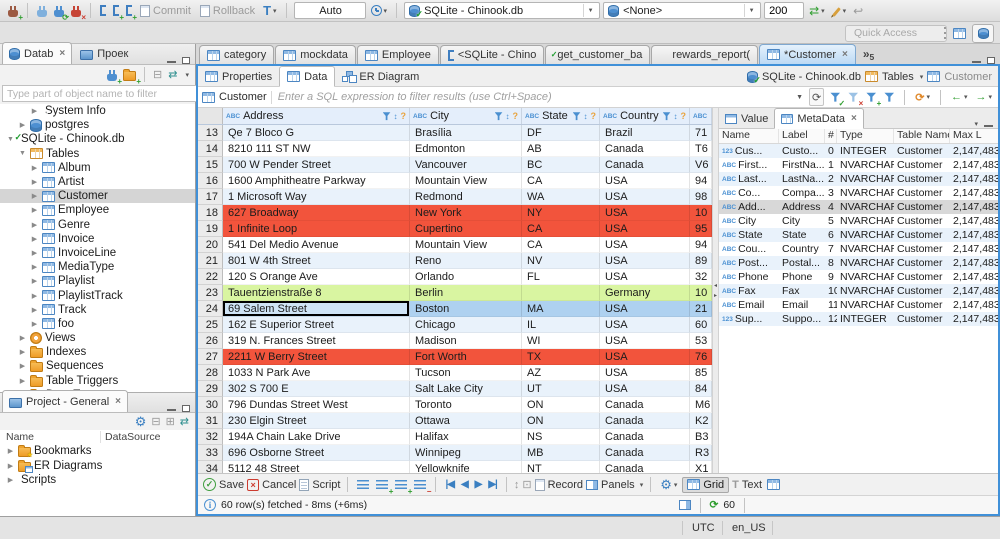  What do you see at coordinates (141, 422) in the screenshot?
I see `gear-icon: ⚙` at bounding box center [141, 422].